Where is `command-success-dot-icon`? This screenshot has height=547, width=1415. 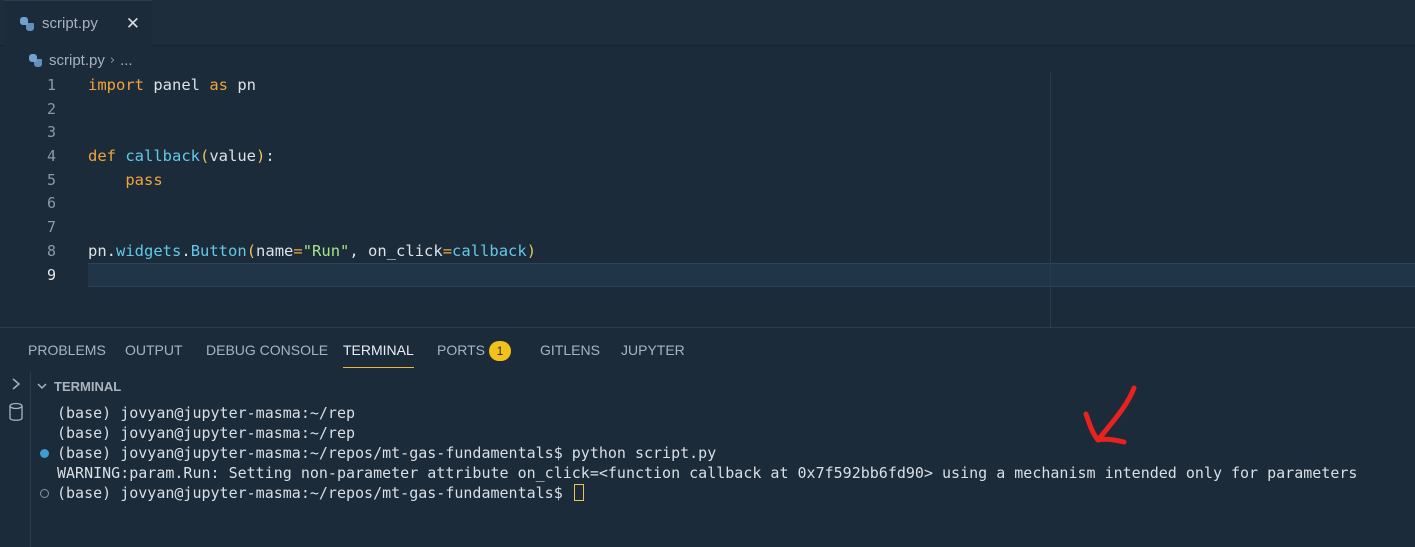
command-success-dot-icon is located at coordinates (44, 453).